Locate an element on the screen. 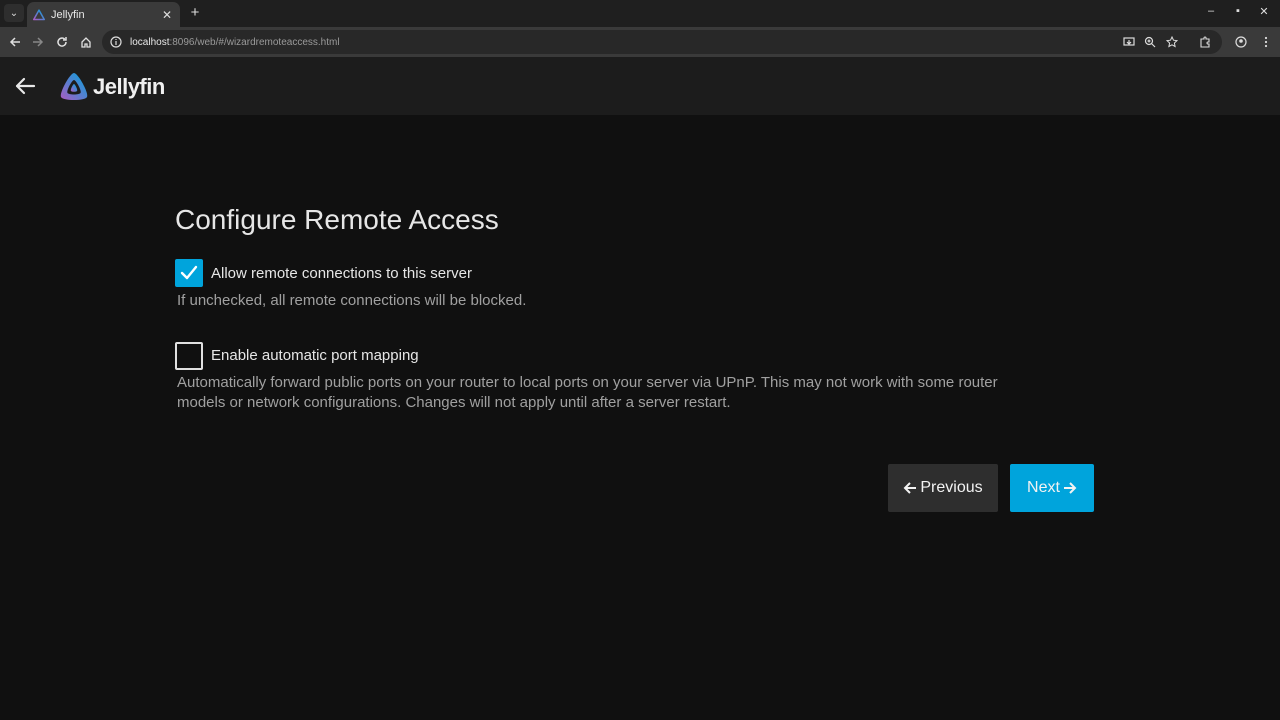 The width and height of the screenshot is (1280, 720). url-path: :8096/web/#/wizardremoteaccess.html is located at coordinates (254, 42).